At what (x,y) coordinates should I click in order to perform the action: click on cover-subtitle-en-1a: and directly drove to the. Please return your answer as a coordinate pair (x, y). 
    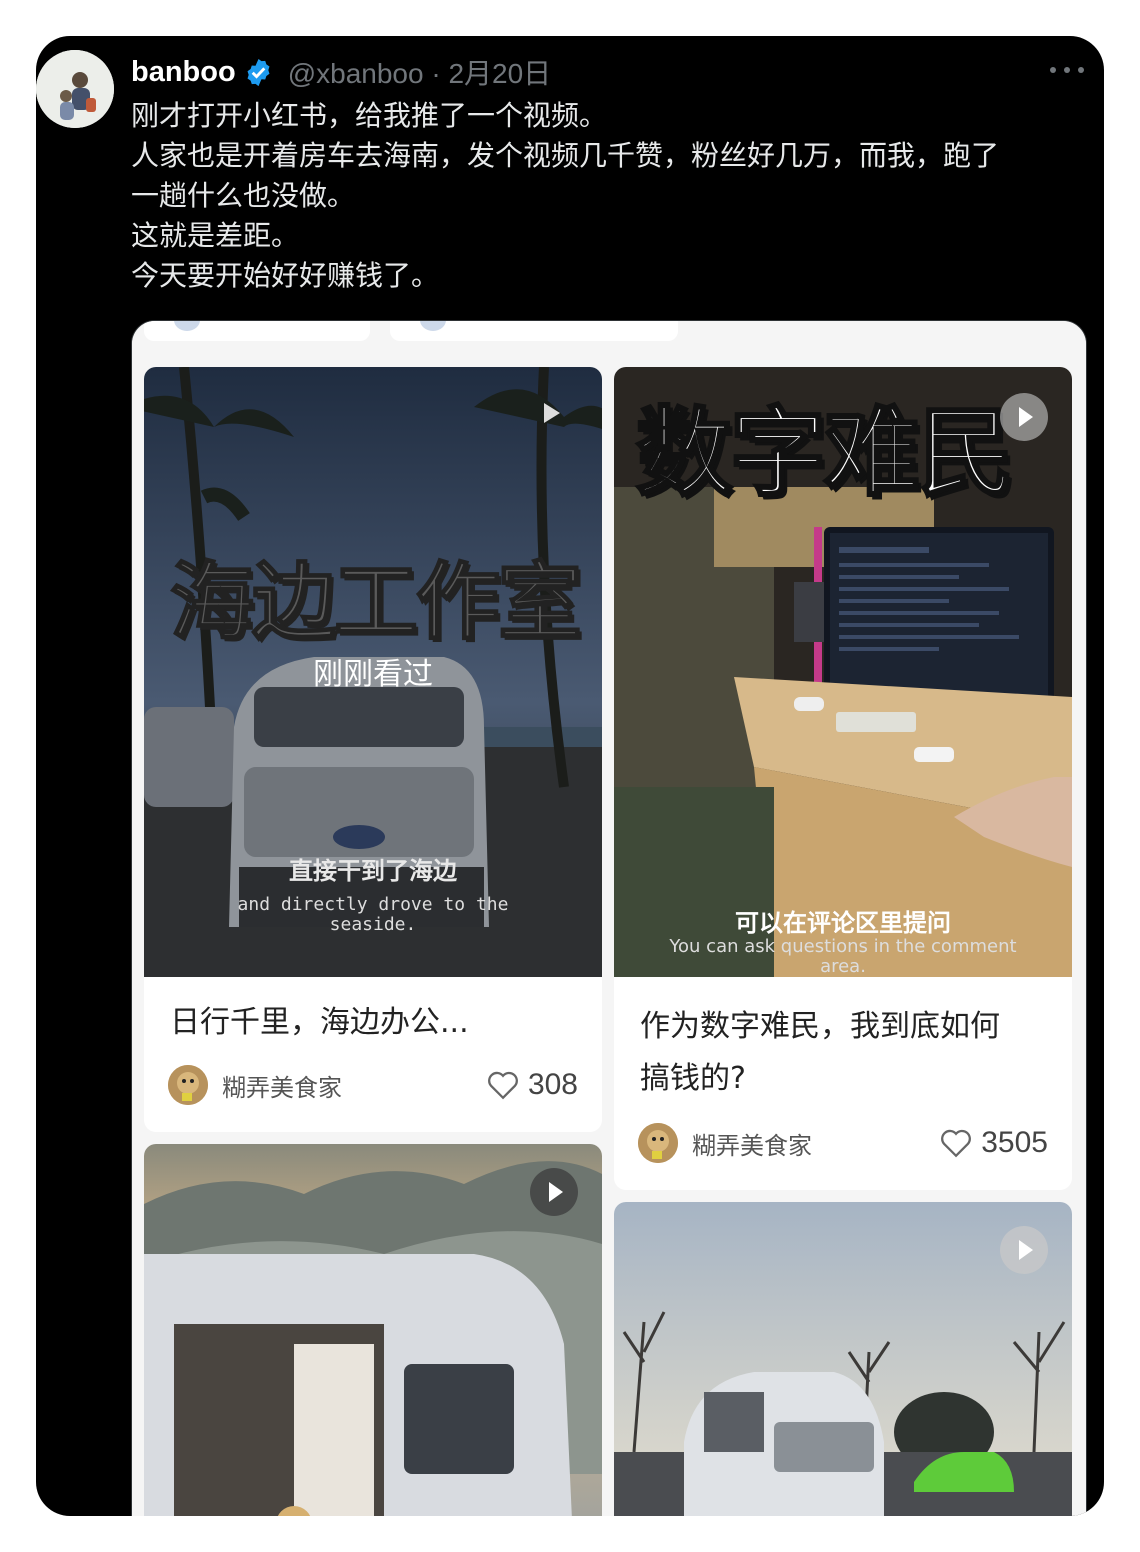
    Looking at the image, I should click on (373, 904).